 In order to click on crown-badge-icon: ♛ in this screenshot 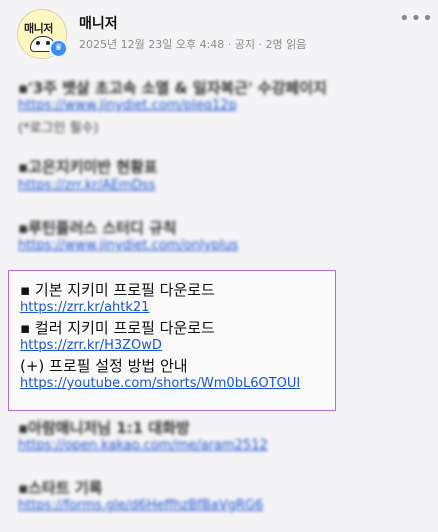, I will do `click(58, 48)`.